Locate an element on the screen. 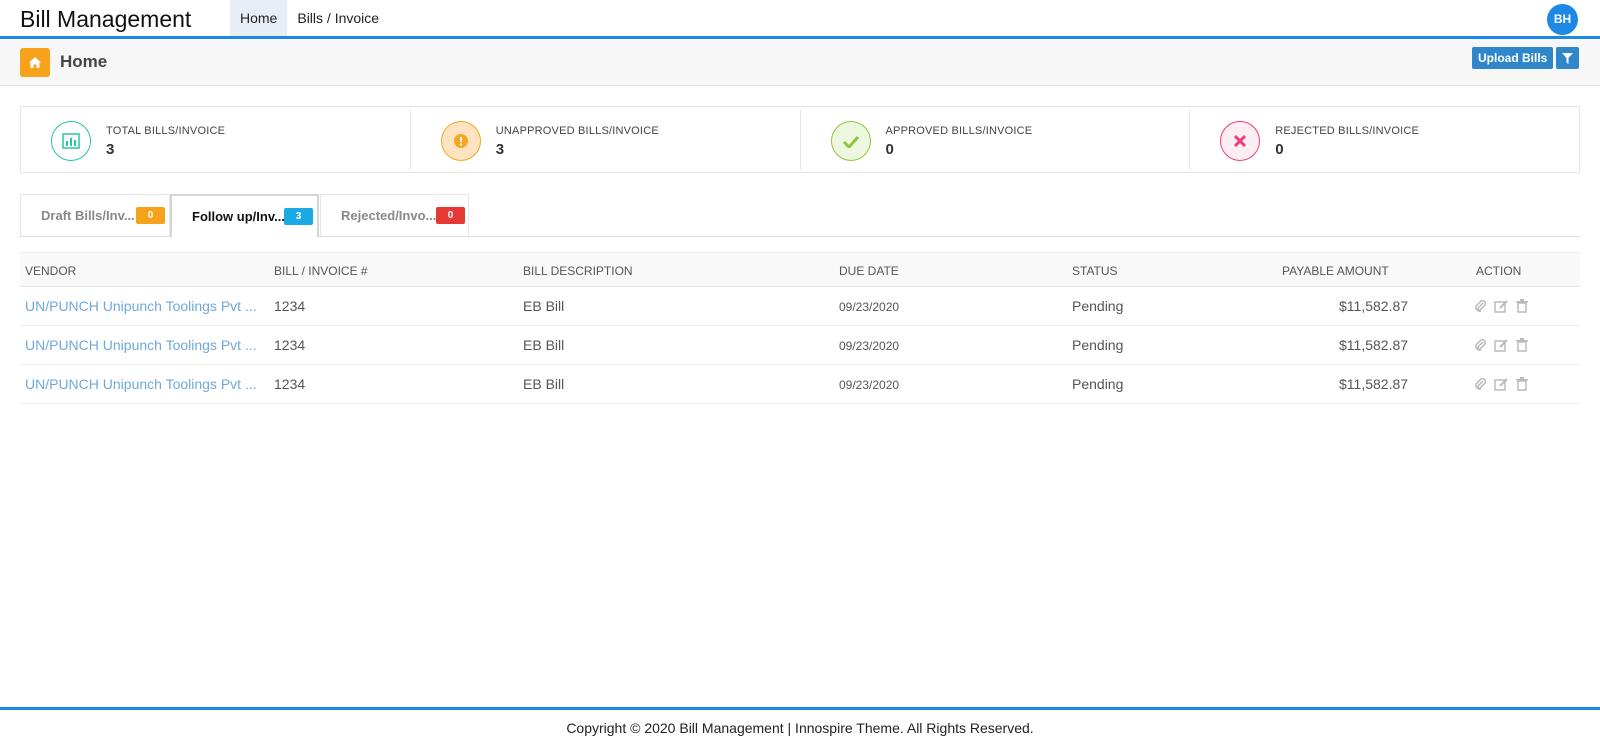  main-nav: Home Bills / Invoice is located at coordinates (309, 18).